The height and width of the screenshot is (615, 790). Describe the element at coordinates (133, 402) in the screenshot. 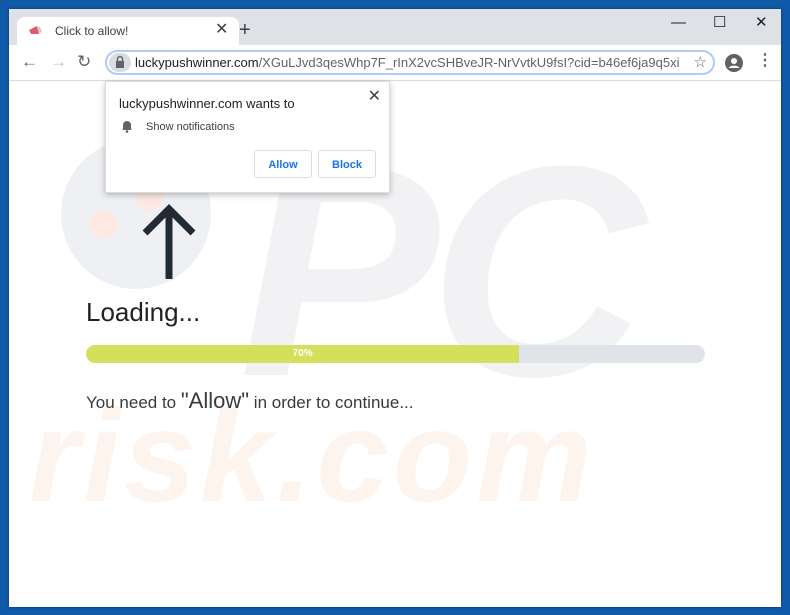

I see `message-pre: You need to` at that location.